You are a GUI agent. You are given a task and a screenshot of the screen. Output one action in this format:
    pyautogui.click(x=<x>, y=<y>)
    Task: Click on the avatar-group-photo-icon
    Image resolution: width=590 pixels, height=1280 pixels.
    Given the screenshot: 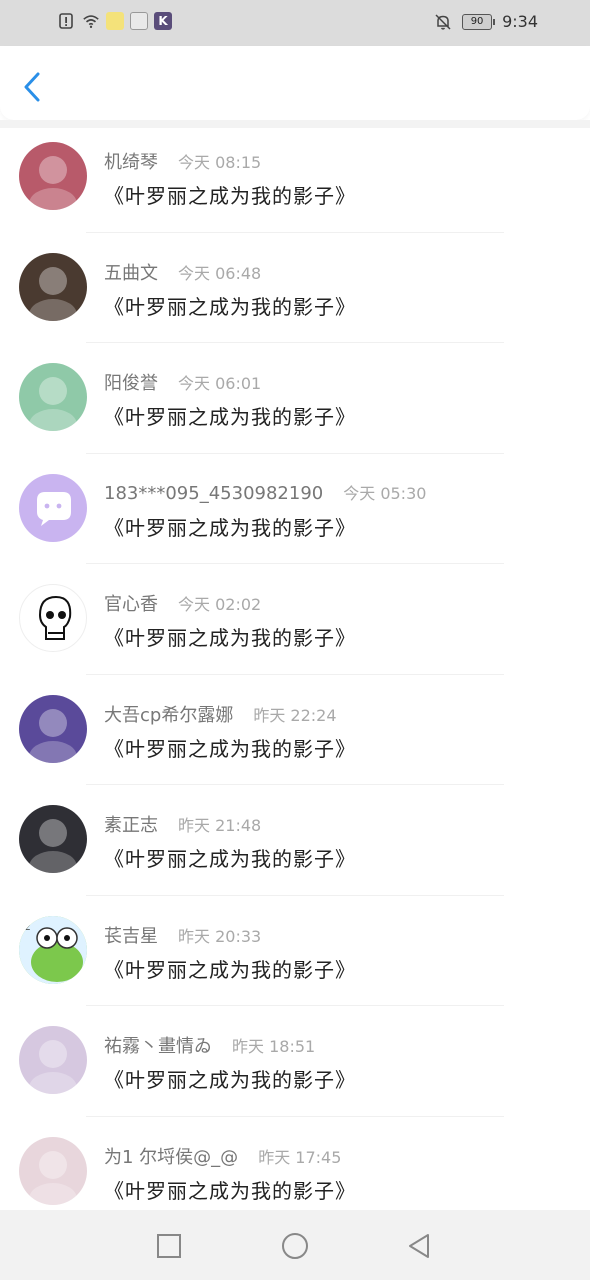 What is the action you would take?
    pyautogui.click(x=53, y=839)
    